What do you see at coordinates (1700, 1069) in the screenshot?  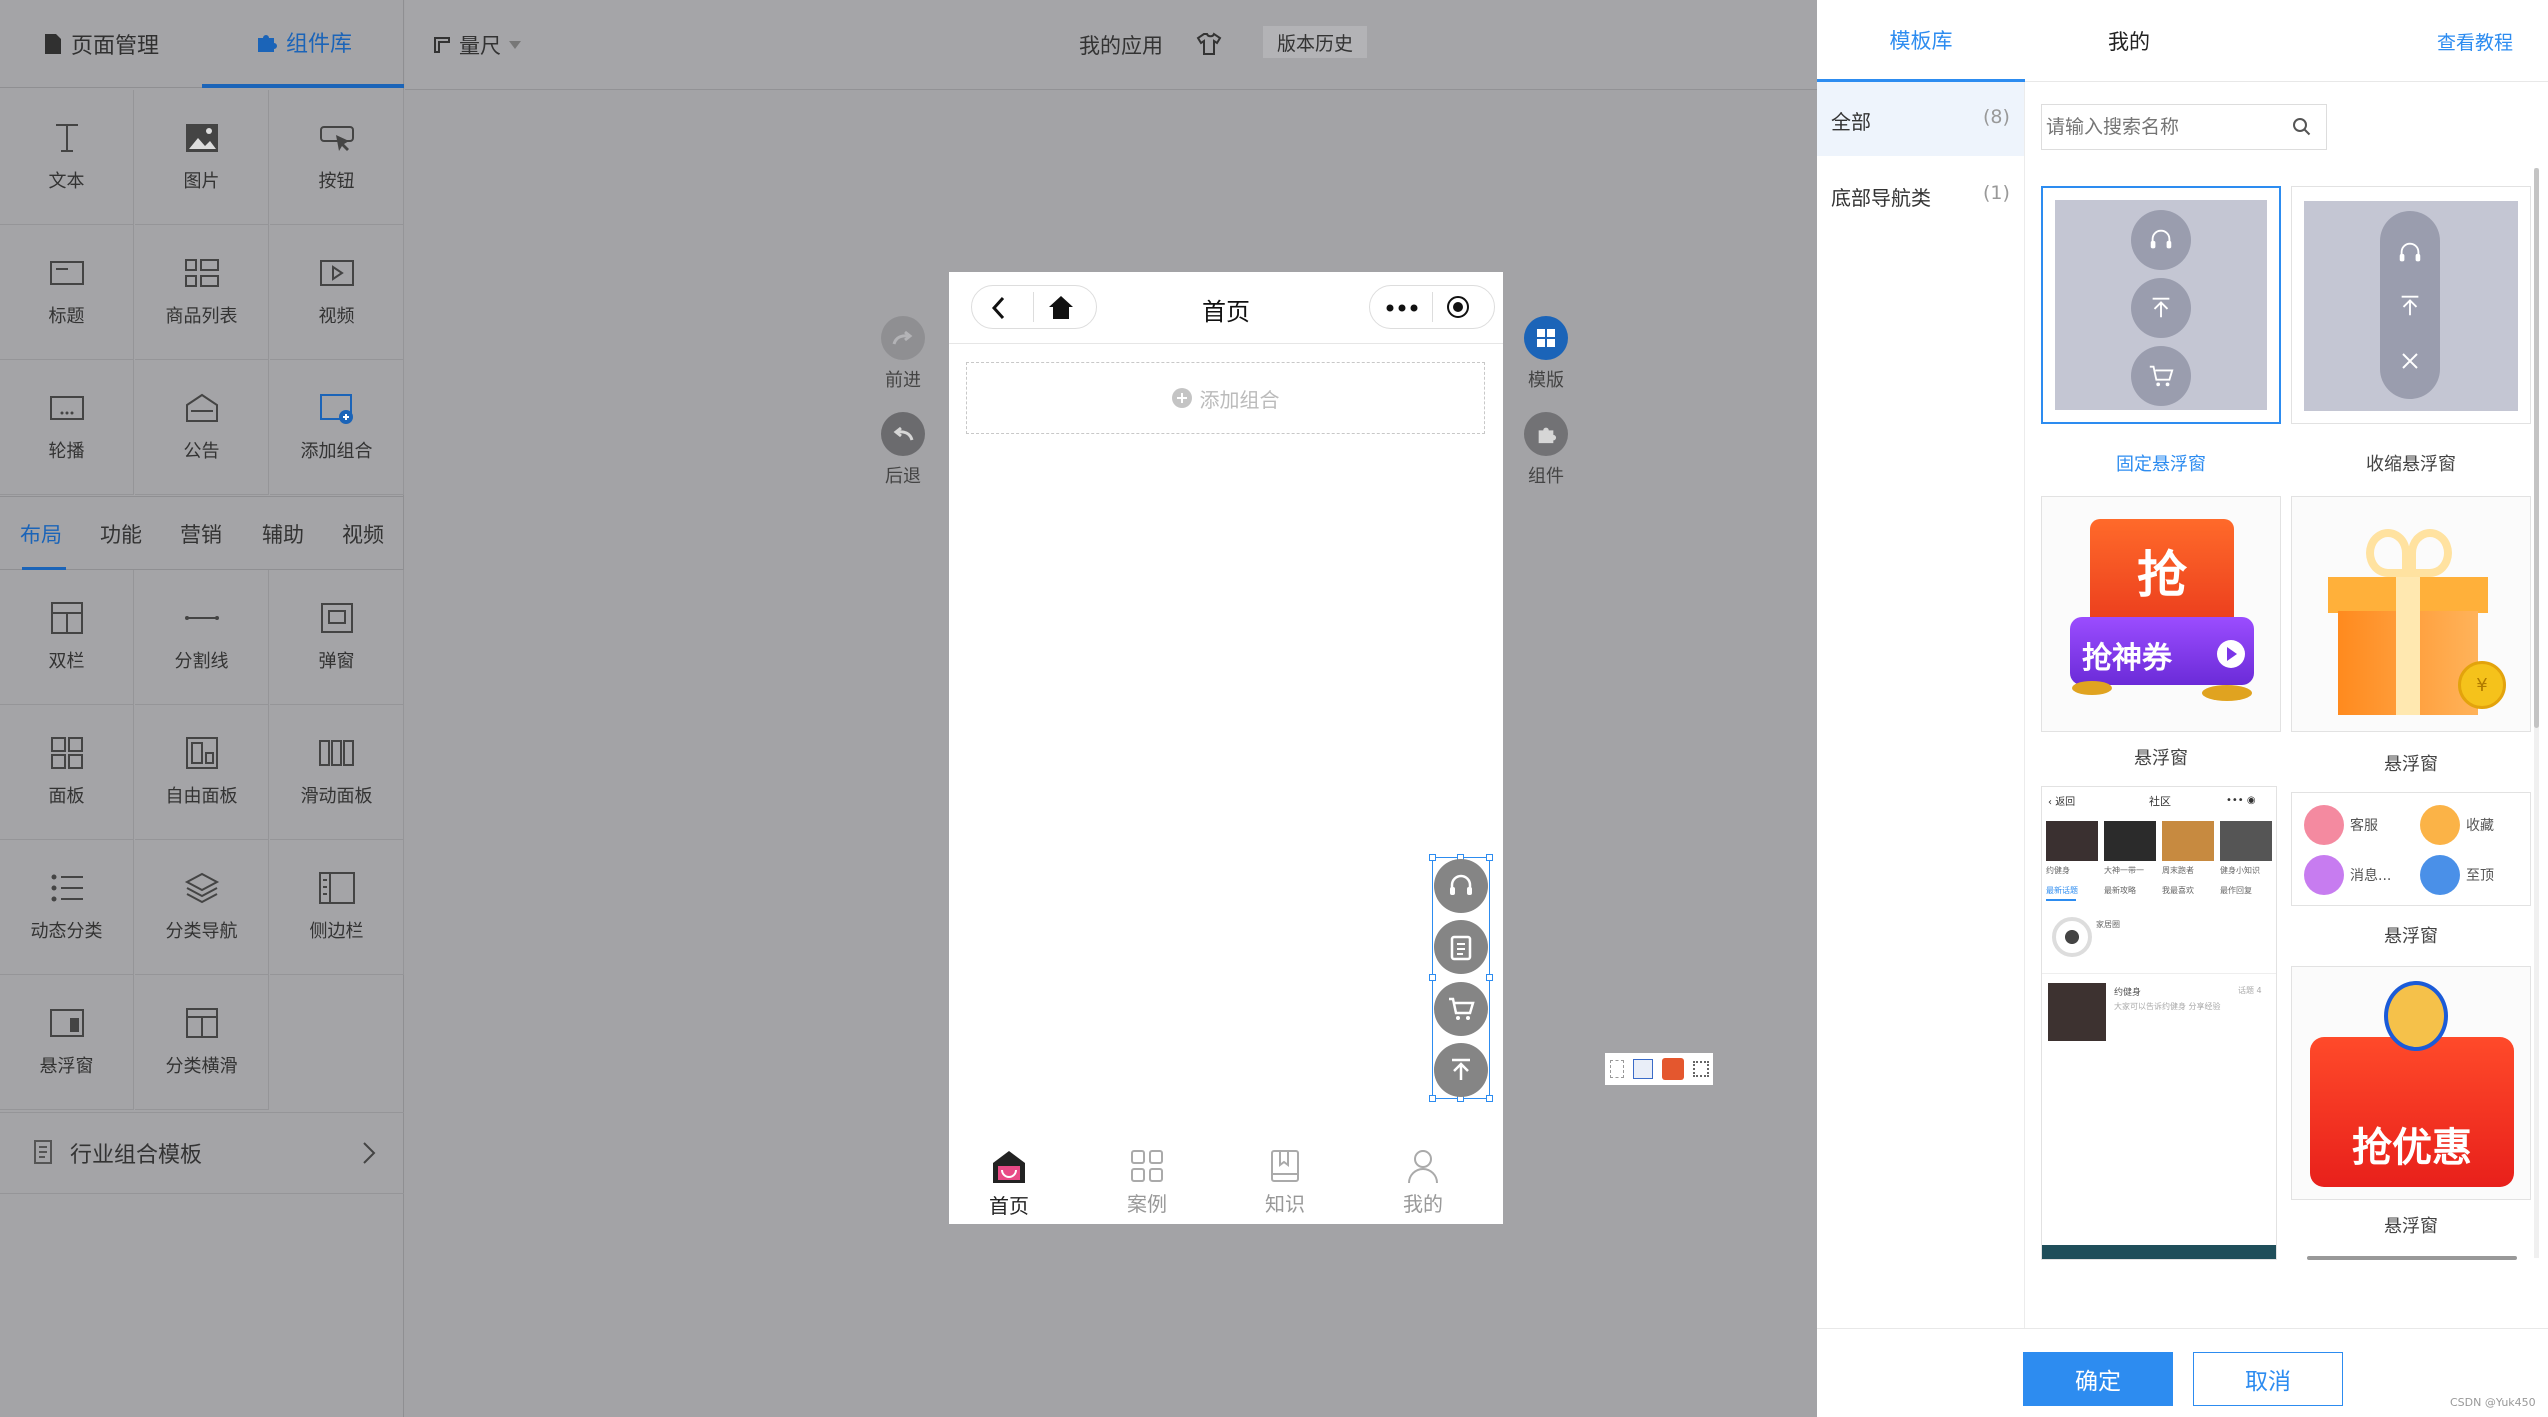 I see `fullscreen-icon` at bounding box center [1700, 1069].